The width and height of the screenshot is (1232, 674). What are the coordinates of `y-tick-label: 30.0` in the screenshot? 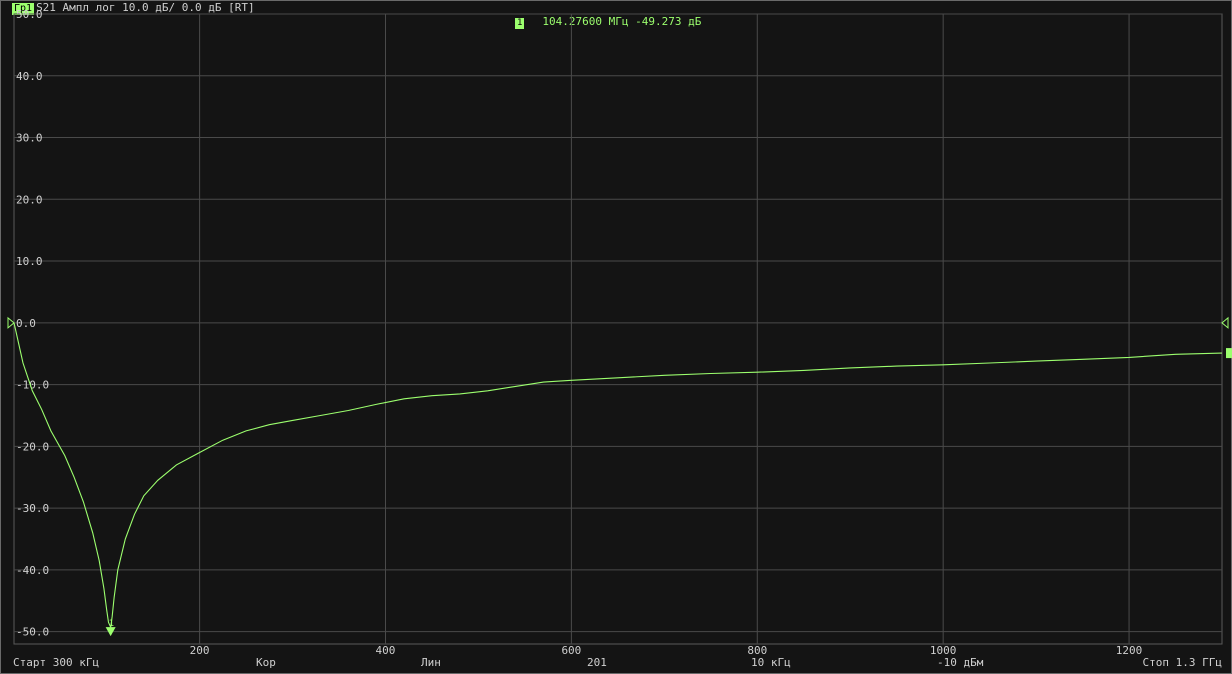 It's located at (29, 138).